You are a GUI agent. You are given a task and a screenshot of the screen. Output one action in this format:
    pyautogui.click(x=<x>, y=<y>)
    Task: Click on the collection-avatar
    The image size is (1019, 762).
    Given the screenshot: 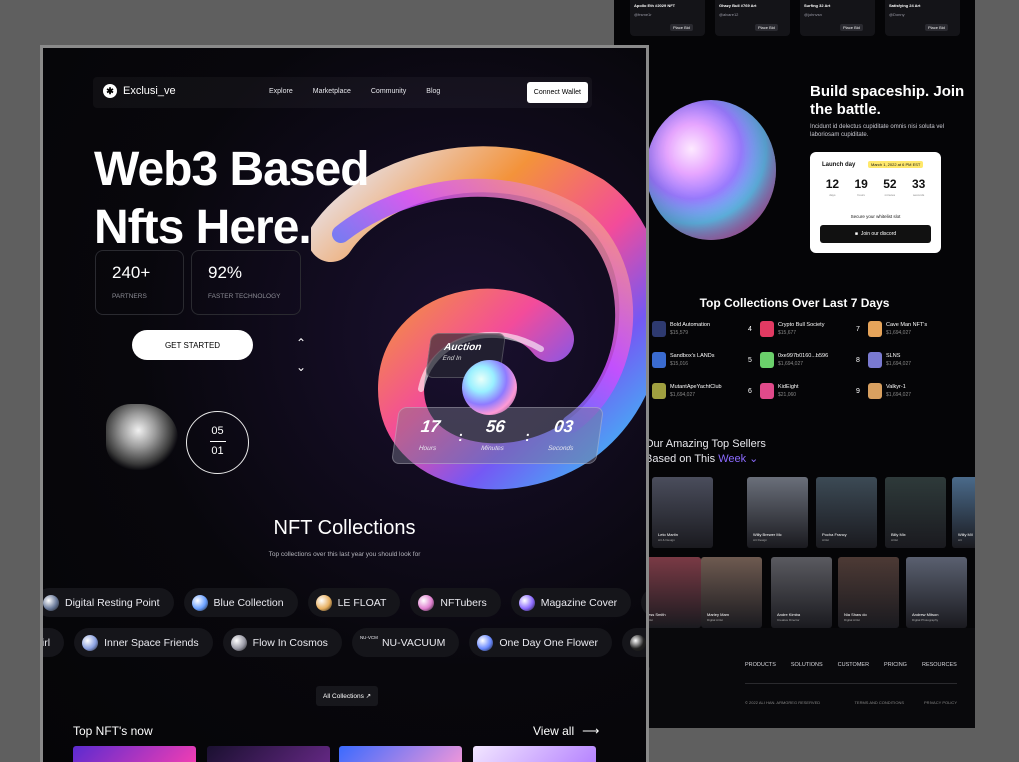 What is the action you would take?
    pyautogui.click(x=767, y=360)
    